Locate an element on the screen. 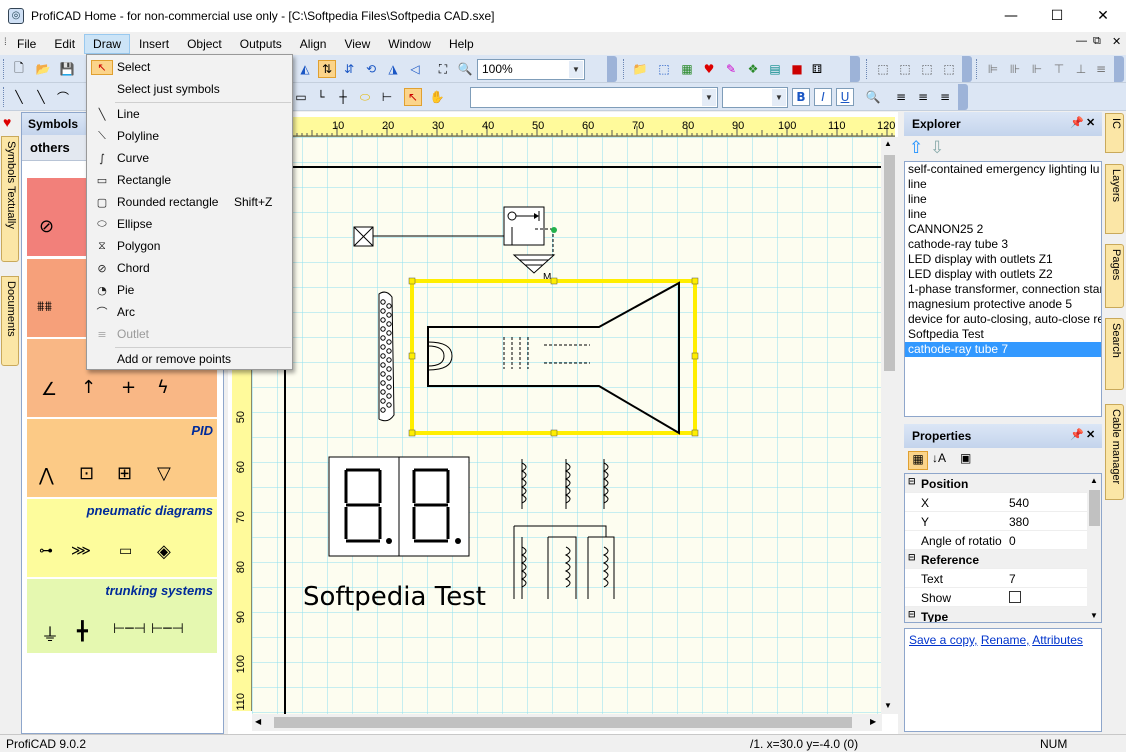 The height and width of the screenshot is (752, 1126). mdi-minimize-icon: — is located at coordinates (1081, 41).